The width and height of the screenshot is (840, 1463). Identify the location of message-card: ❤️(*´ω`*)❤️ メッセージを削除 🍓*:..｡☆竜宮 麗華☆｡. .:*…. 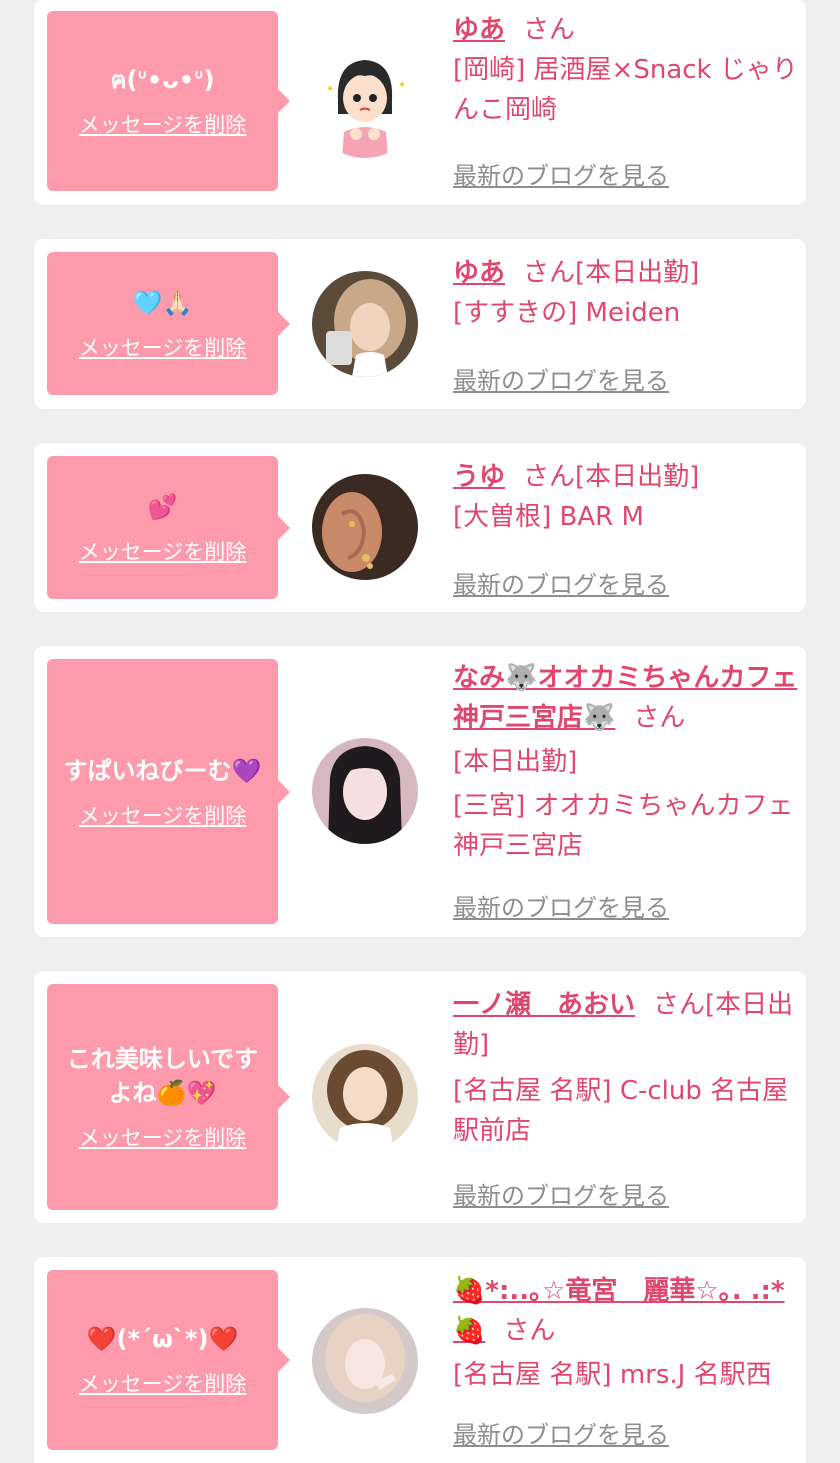
(420, 1360).